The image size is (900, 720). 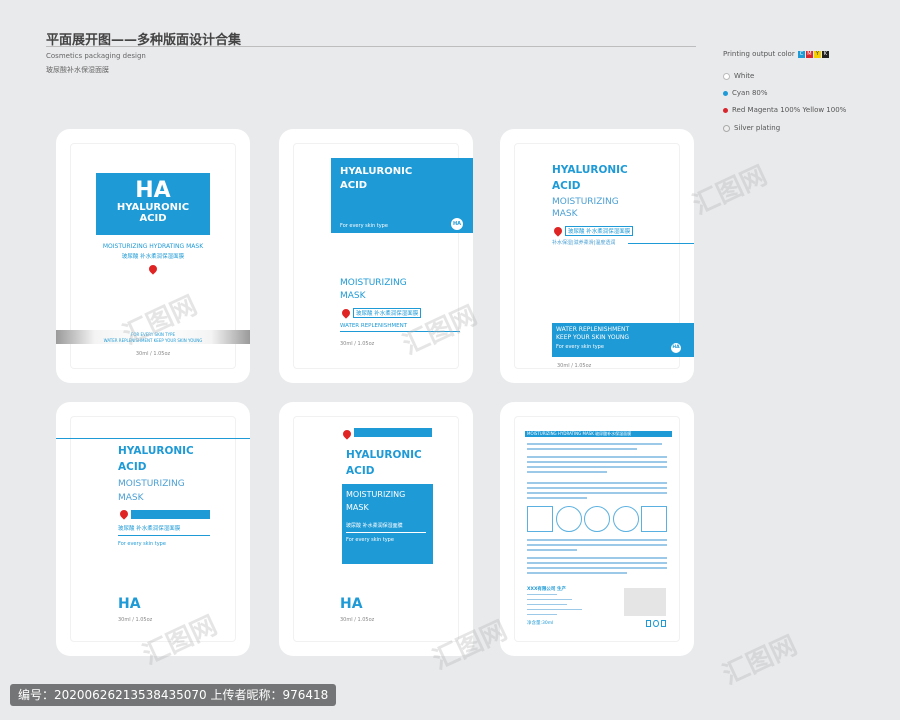 What do you see at coordinates (725, 110) in the screenshot?
I see `legend-dot-red` at bounding box center [725, 110].